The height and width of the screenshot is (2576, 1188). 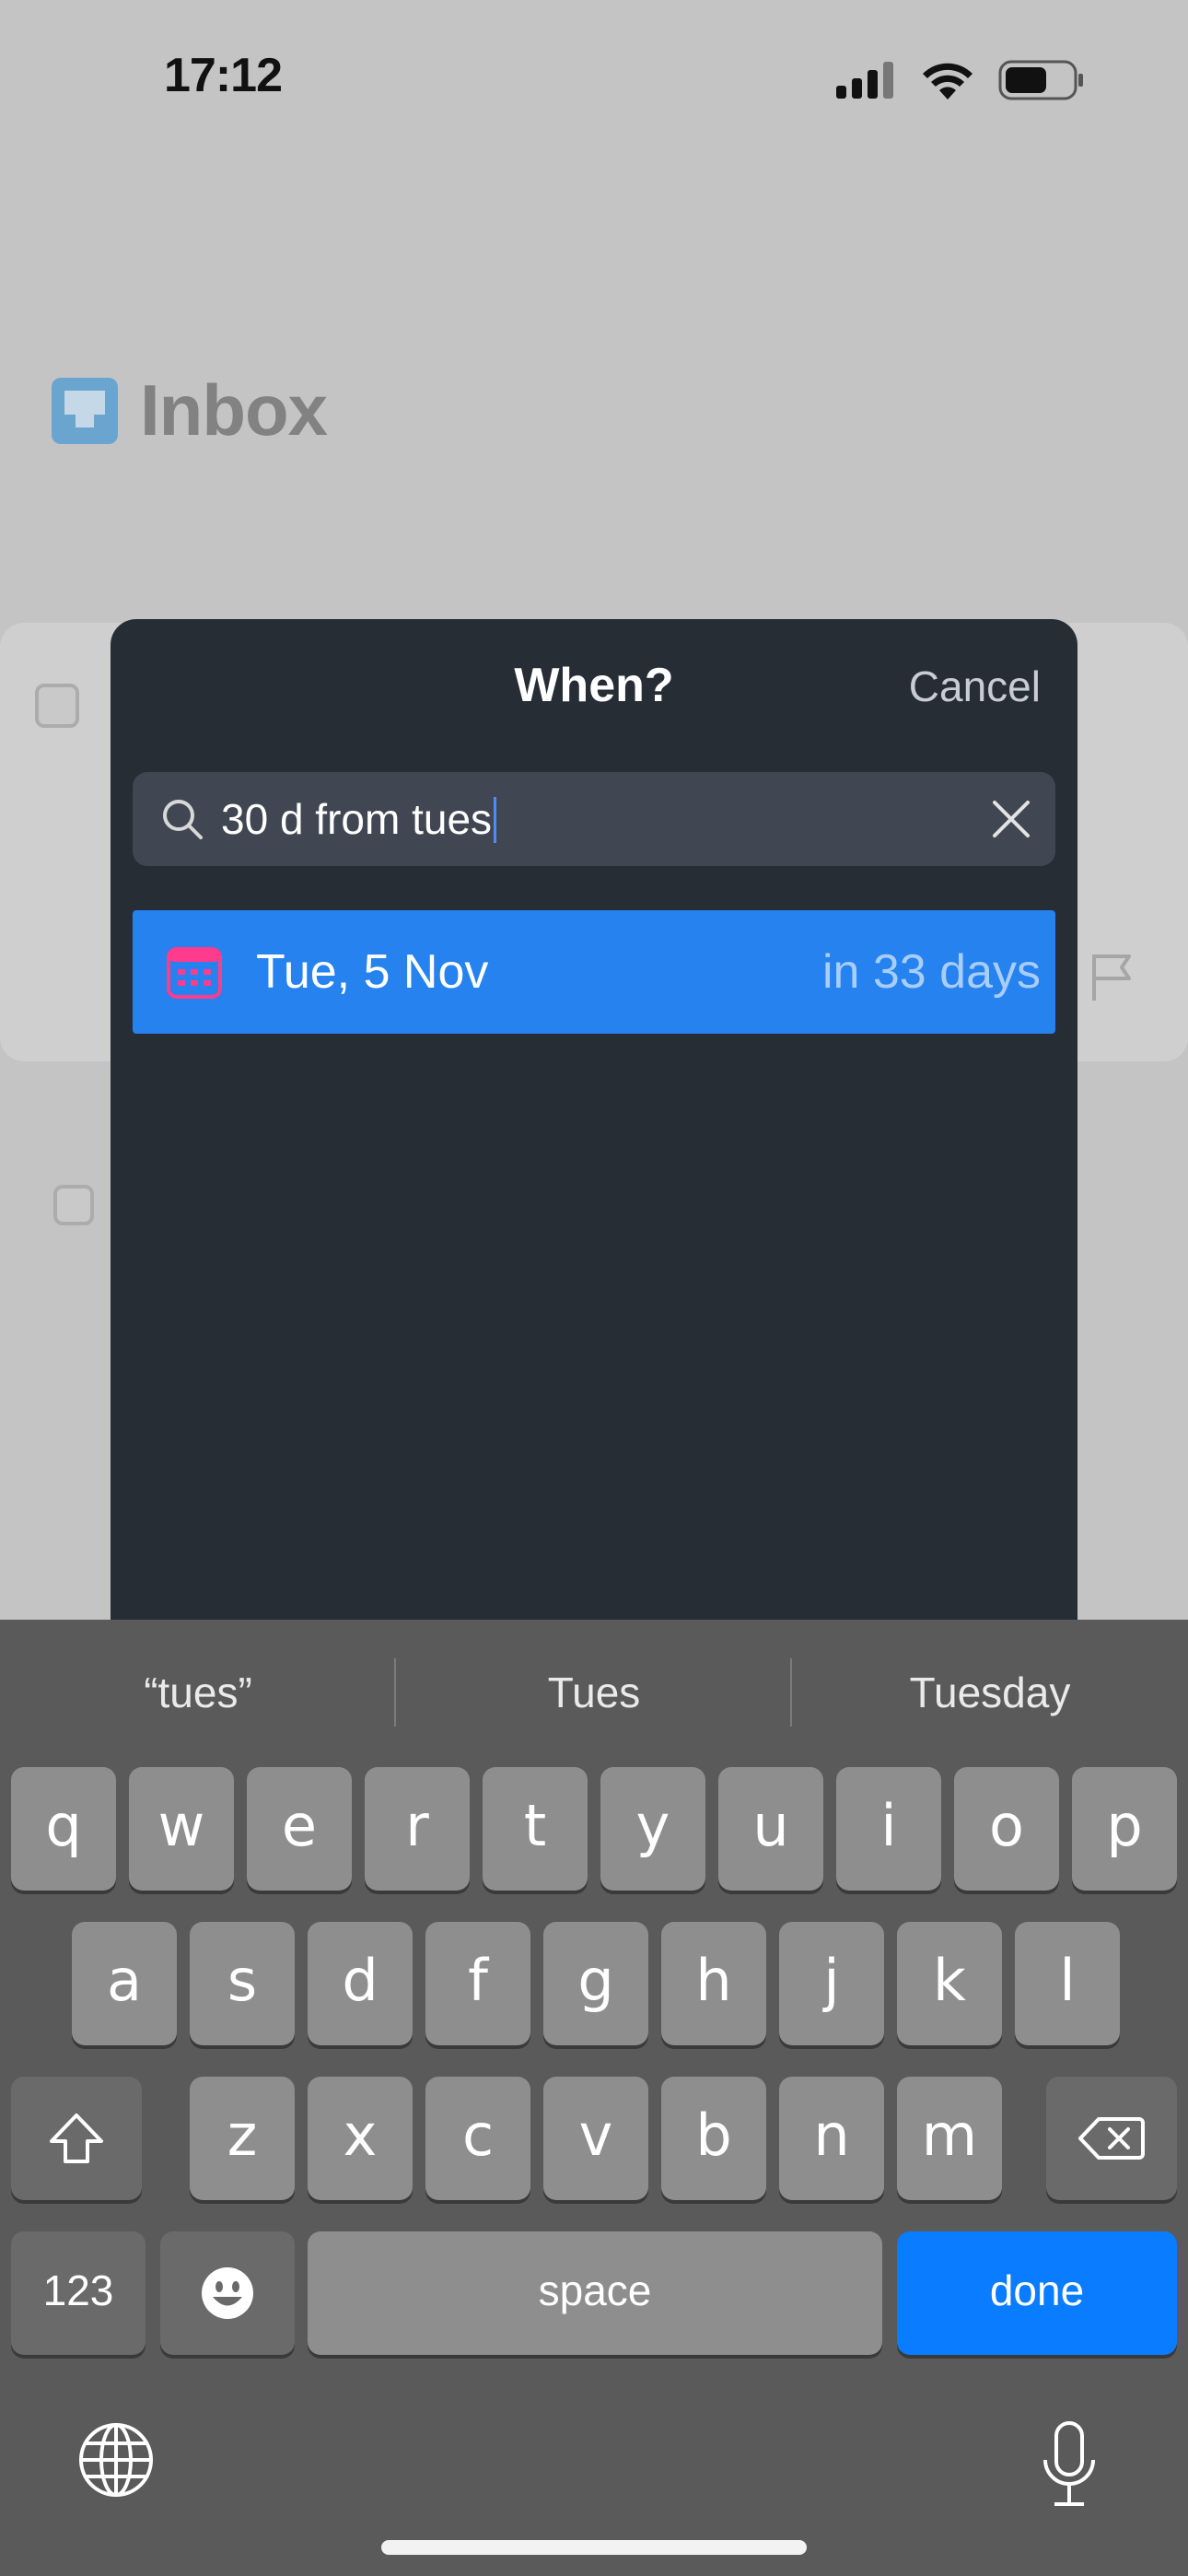 I want to click on key-c: c, so click(x=477, y=2138).